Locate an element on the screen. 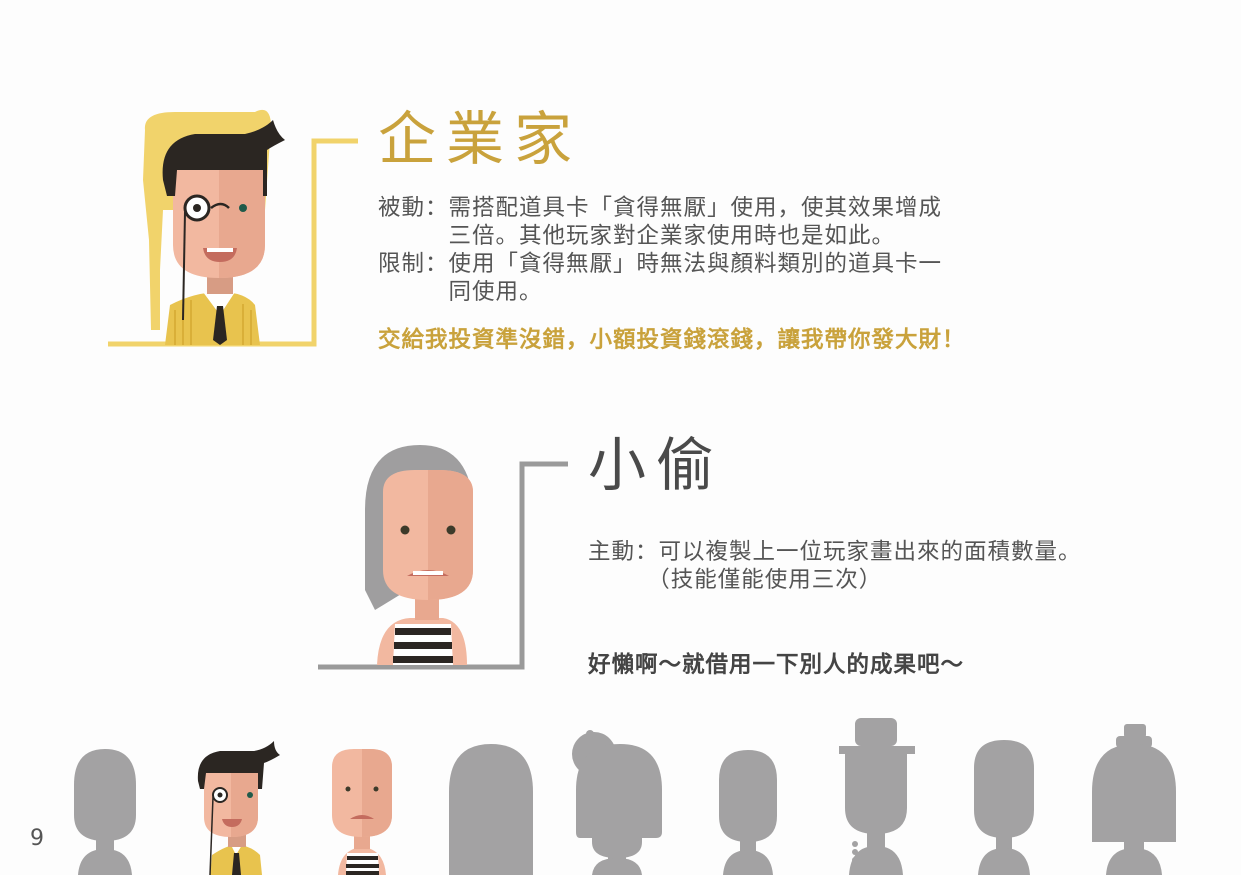 The width and height of the screenshot is (1241, 875). thief-title: 小偷 is located at coordinates (656, 465).